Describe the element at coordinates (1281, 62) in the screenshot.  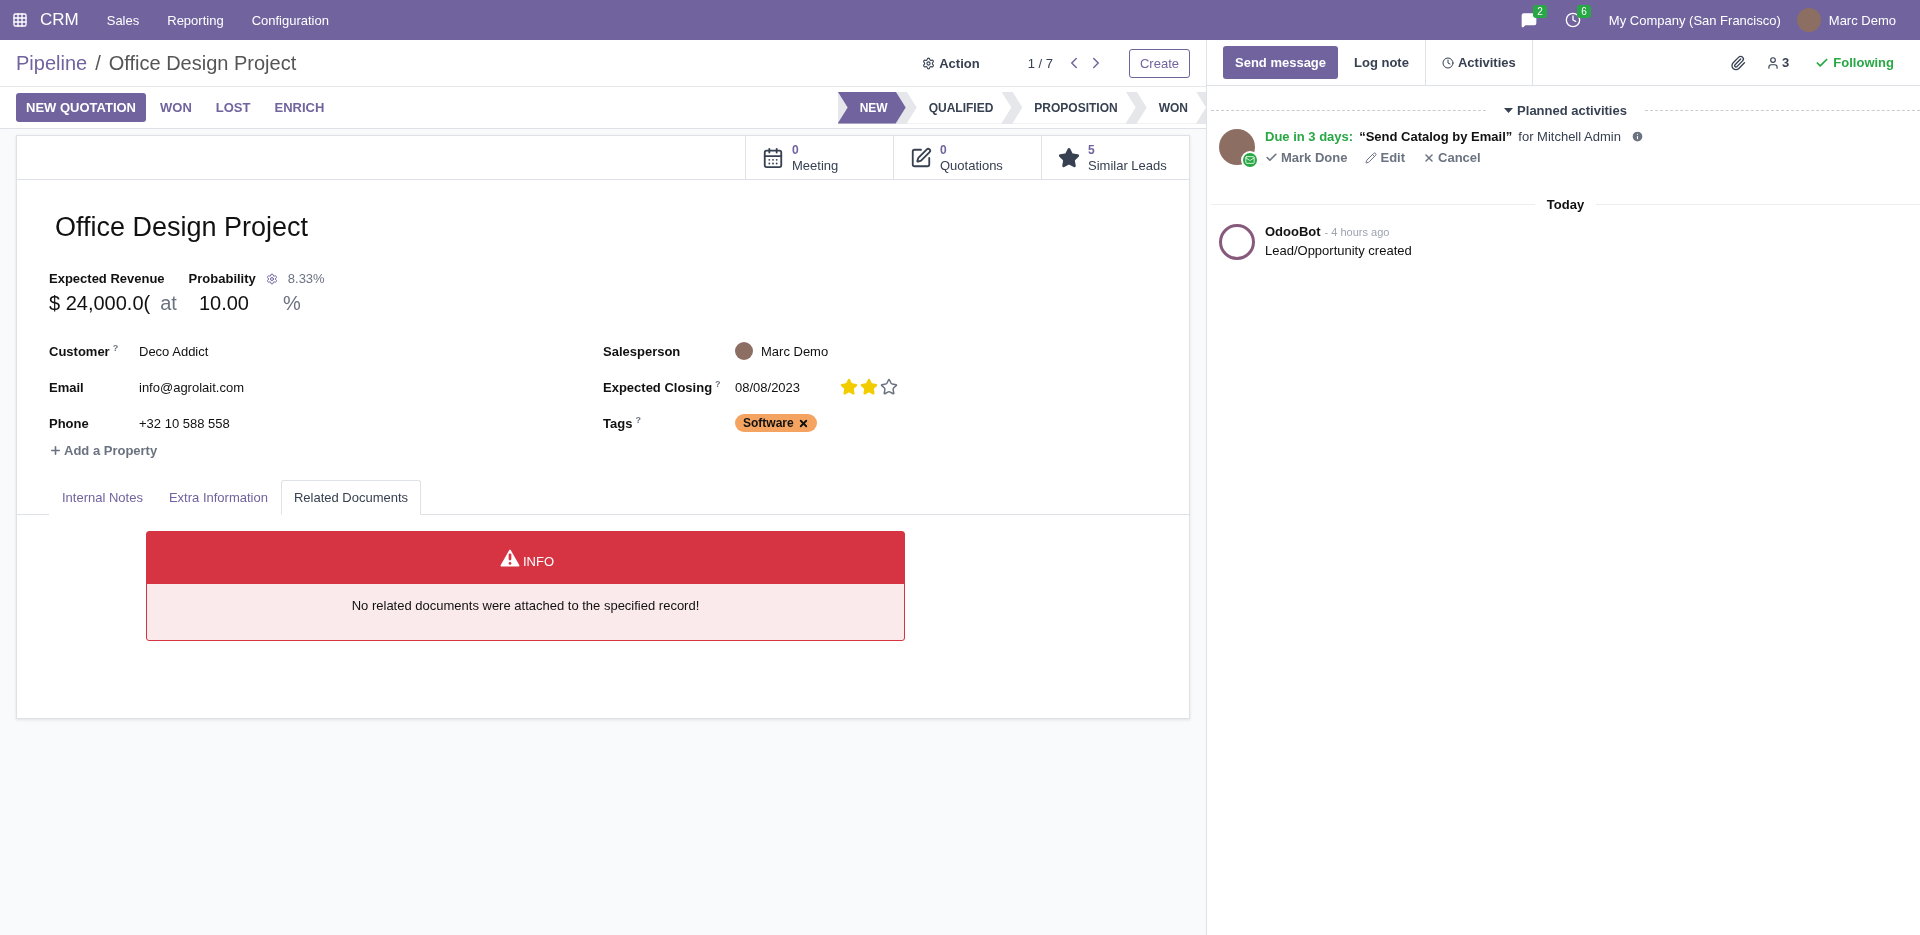
I see `send-message-button: Send message` at that location.